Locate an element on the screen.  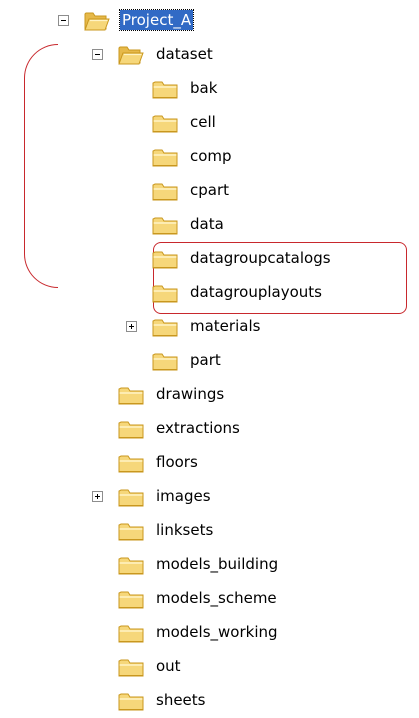
tree-item-comp: comp is located at coordinates (209, 157).